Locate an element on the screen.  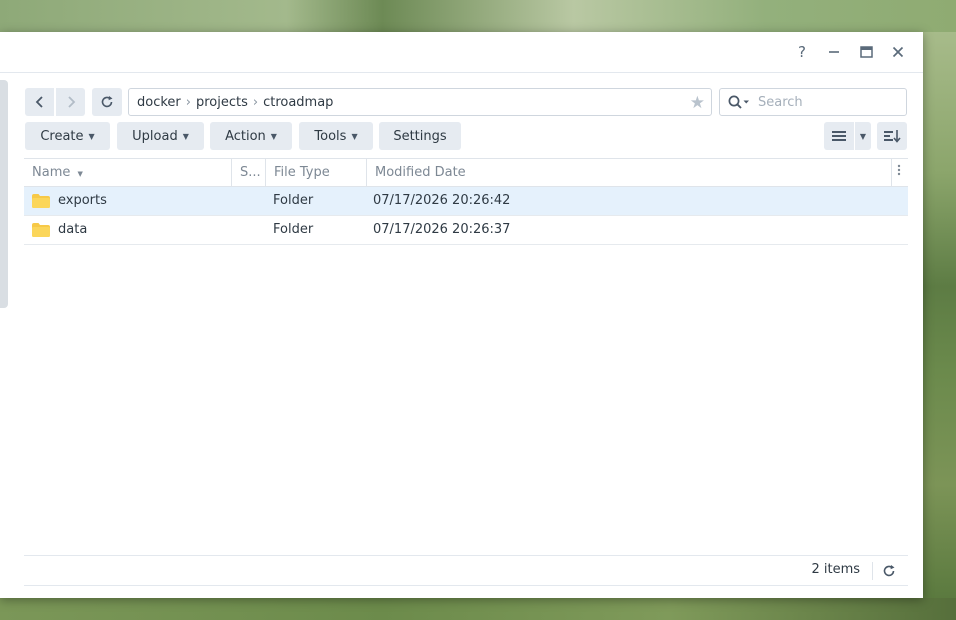
window-controls: ? is located at coordinates (850, 52).